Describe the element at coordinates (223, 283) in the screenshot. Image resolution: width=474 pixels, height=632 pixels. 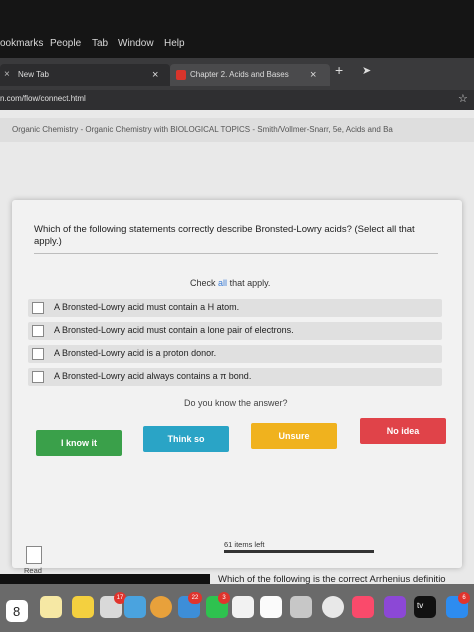
I see `instruction-all: all` at that location.